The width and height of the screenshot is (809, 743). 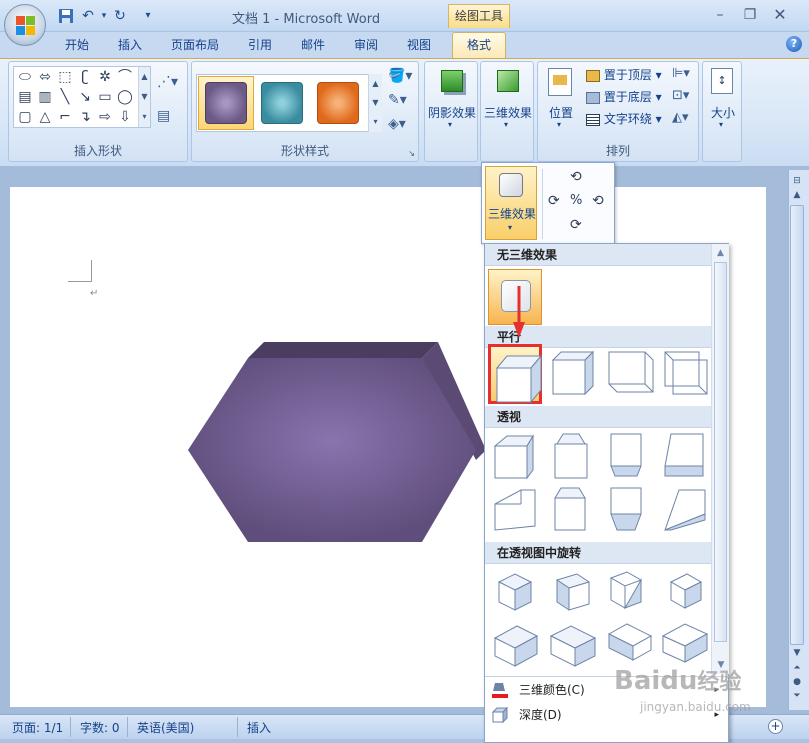 I want to click on shapes-gallery-scroll: ▲ ▼ ▾, so click(x=144, y=97).